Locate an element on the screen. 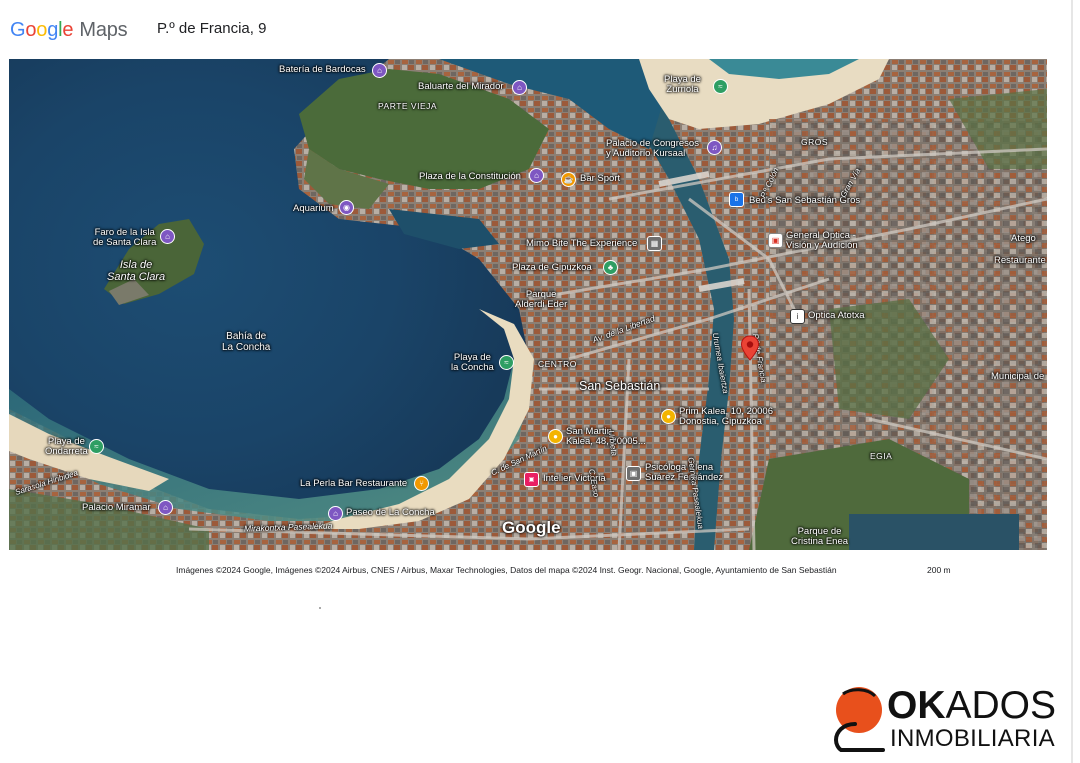  map-label-playa-concha: Playa de la Concha is located at coordinates (472, 363).